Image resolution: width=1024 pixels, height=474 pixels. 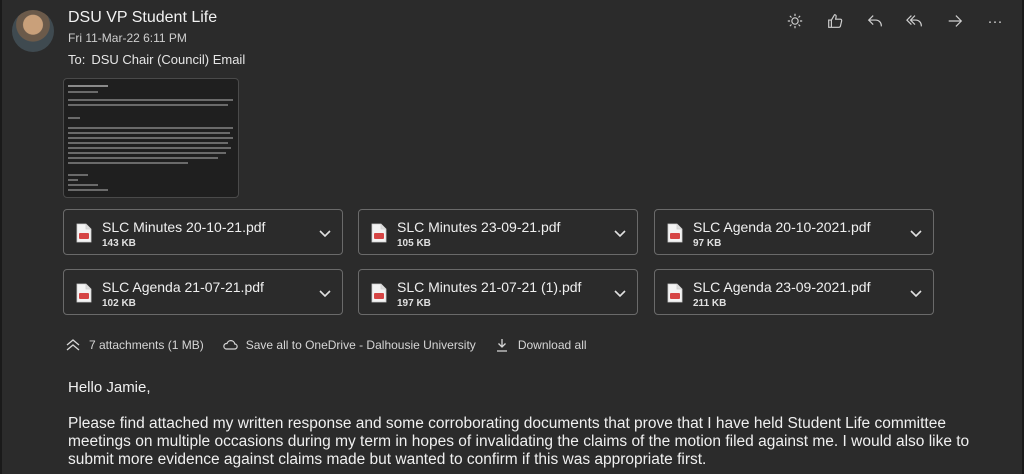 I want to click on attachment-name: SLC Minutes 23-09-21.pdf, so click(x=479, y=227).